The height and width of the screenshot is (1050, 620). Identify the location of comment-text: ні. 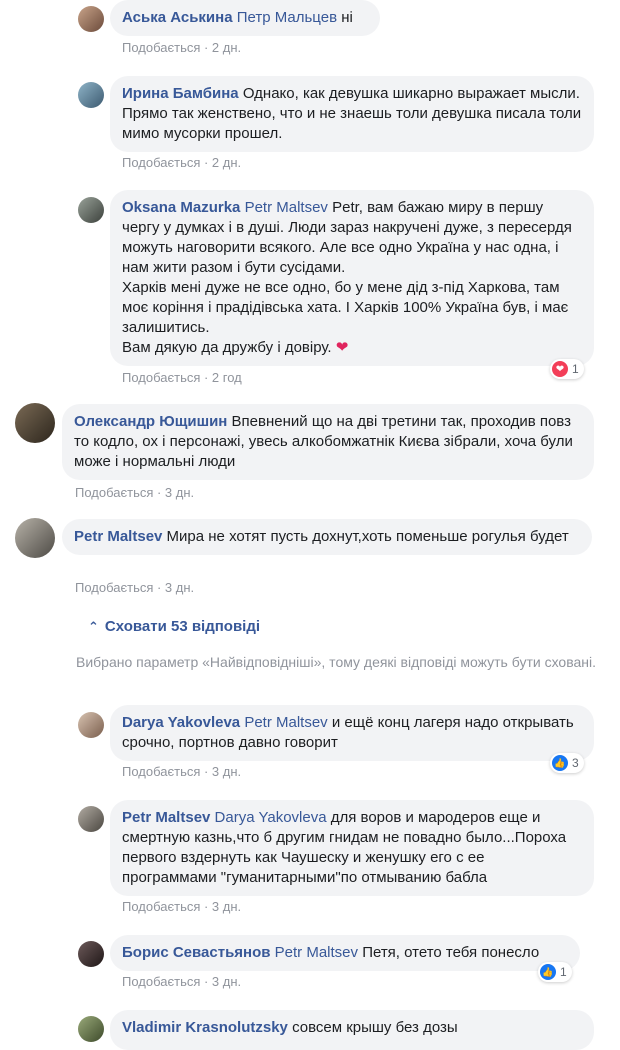
(347, 17).